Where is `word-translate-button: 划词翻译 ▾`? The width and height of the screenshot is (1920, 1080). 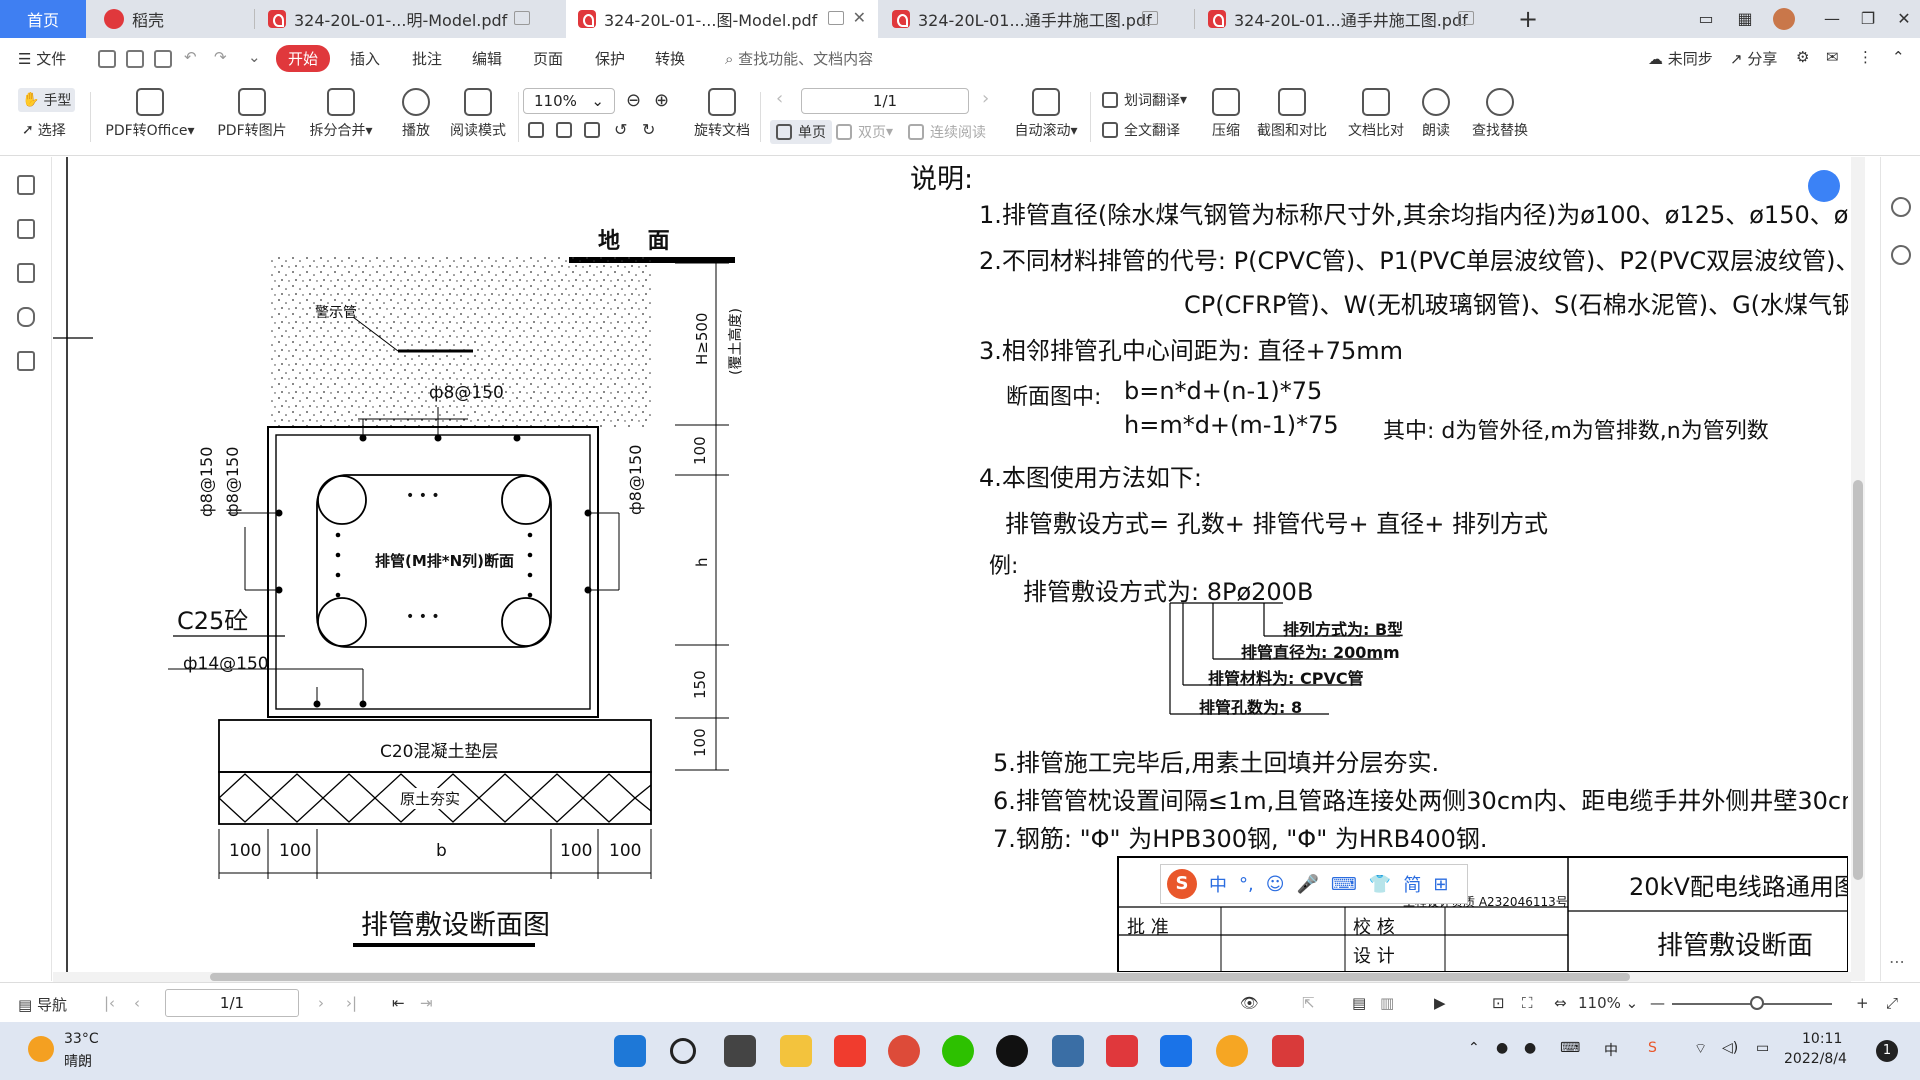
word-translate-button: 划词翻译 ▾ is located at coordinates (1144, 100).